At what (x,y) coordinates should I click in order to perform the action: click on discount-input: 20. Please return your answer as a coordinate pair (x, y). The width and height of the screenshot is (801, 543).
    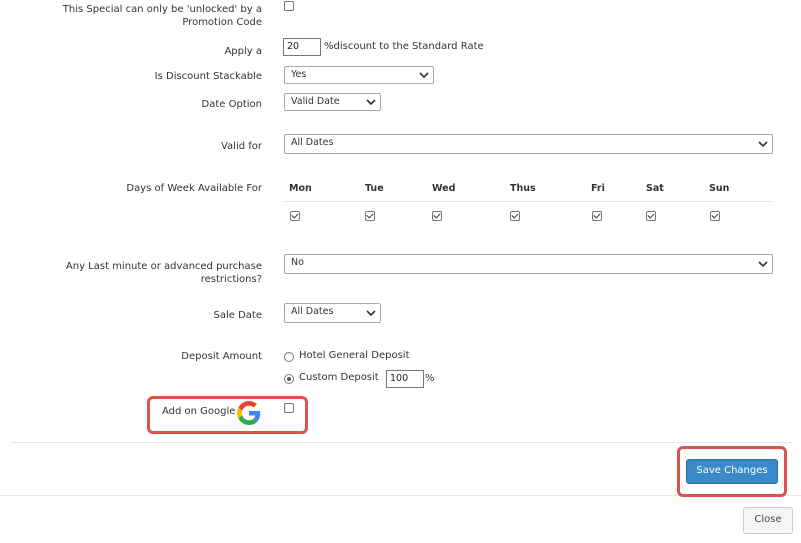
    Looking at the image, I should click on (302, 47).